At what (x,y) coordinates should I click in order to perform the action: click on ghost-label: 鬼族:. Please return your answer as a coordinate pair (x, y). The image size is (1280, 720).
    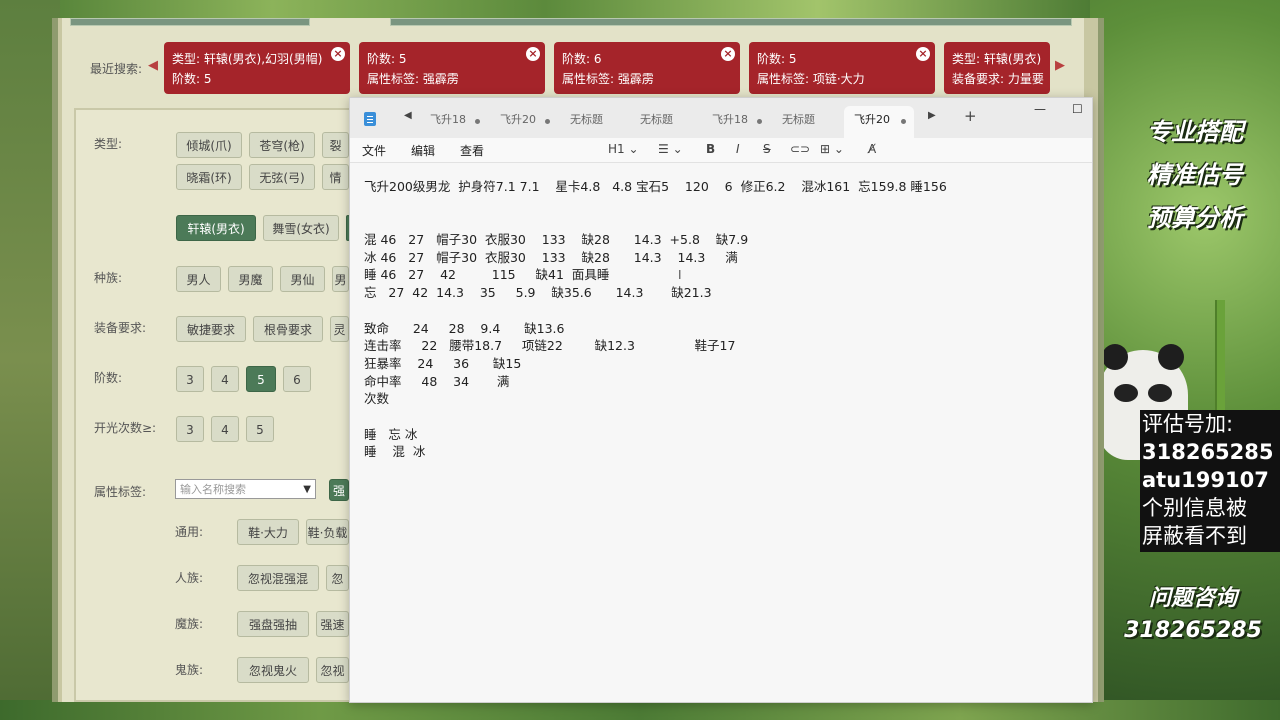
    Looking at the image, I should click on (189, 670).